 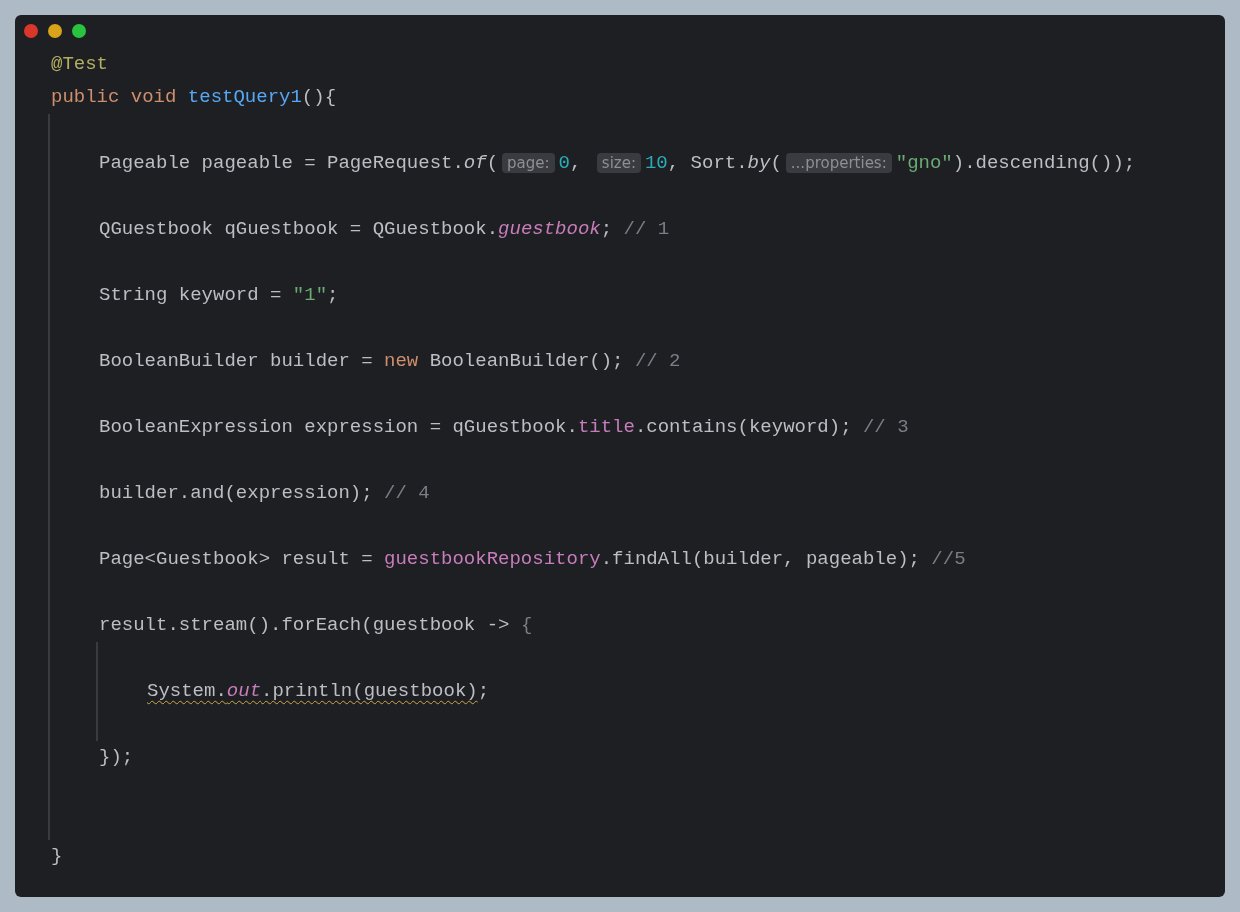 I want to click on code-line: BooleanBuilder builder = new BooleanBuilder(); // 2, so click(x=390, y=361).